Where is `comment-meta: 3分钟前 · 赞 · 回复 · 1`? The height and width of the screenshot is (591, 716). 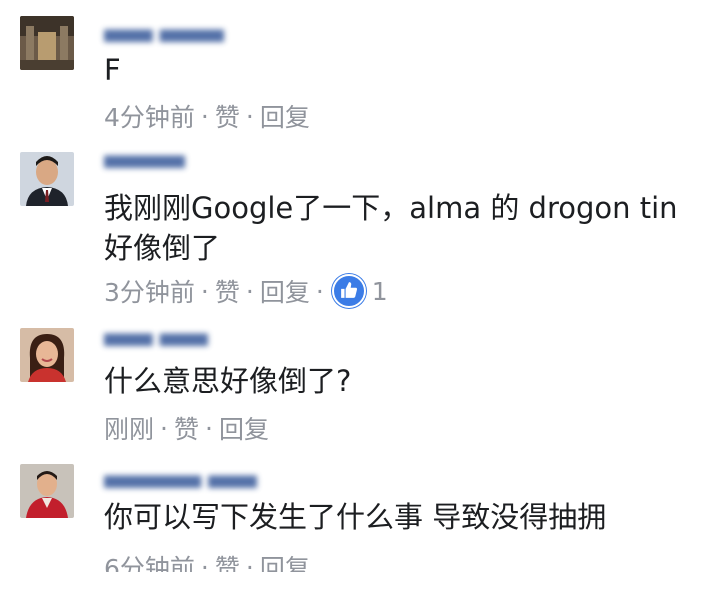 comment-meta: 3分钟前 · 赞 · 回复 · 1 is located at coordinates (246, 291).